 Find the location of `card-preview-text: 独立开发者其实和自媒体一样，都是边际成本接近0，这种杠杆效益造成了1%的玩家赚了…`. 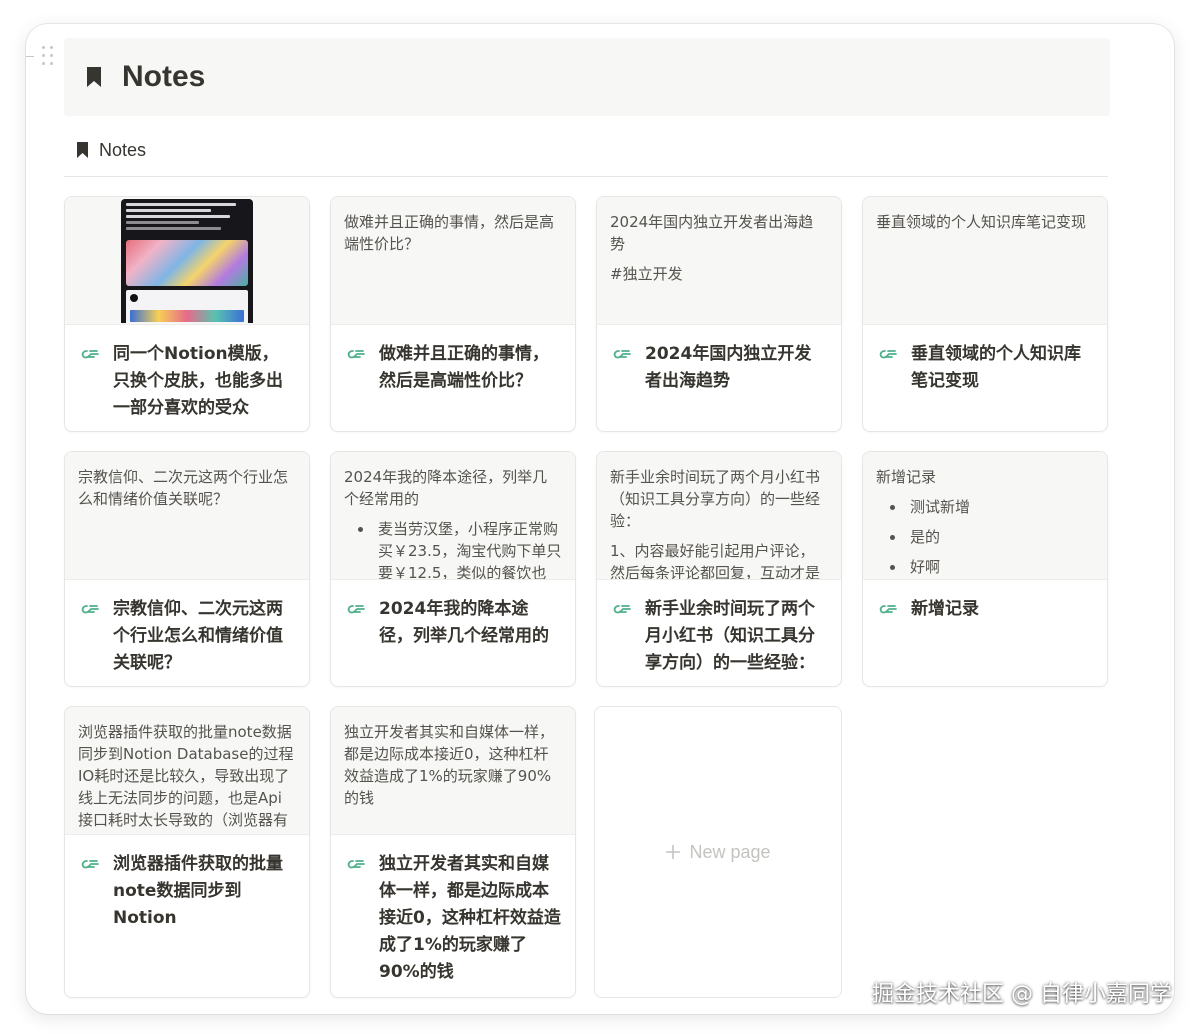

card-preview-text: 独立开发者其实和自媒体一样，都是边际成本接近0，这种杠杆效益造成了1%的玩家赚了… is located at coordinates (449, 765).